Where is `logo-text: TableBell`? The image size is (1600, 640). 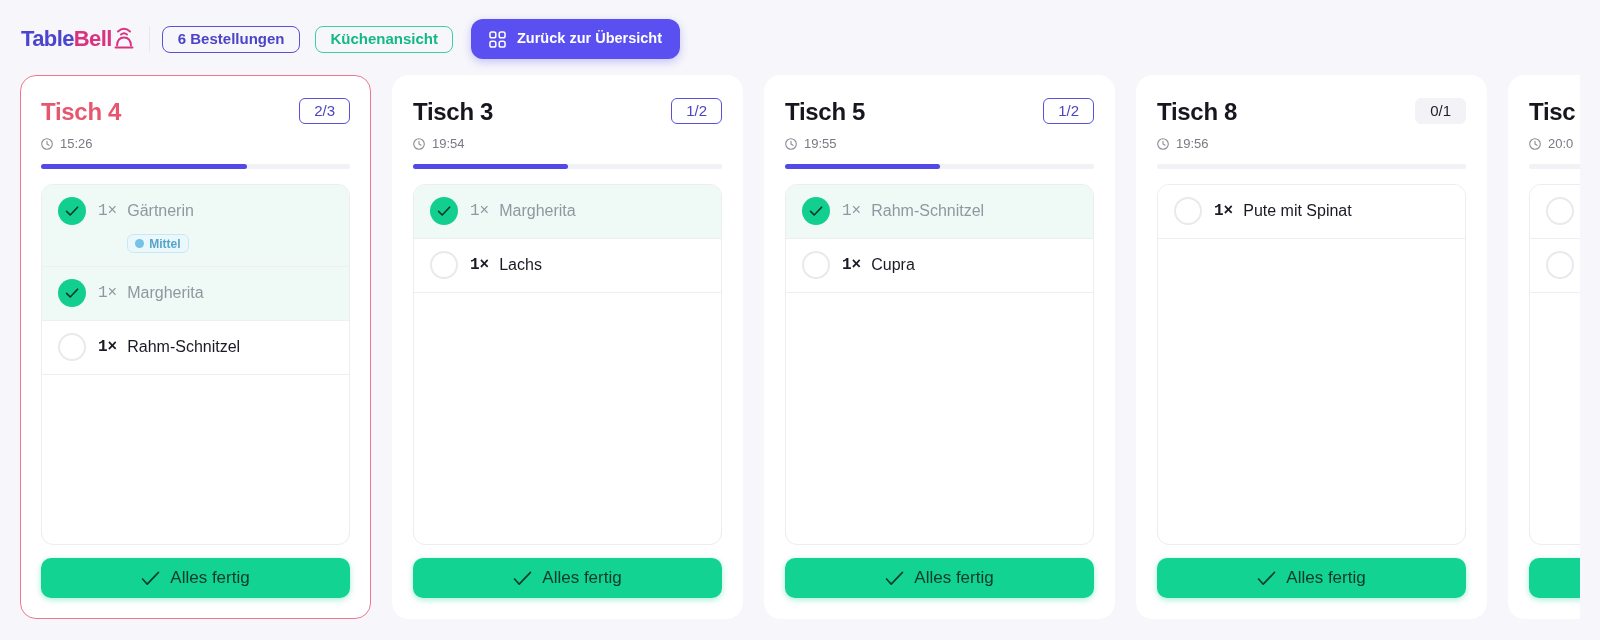
logo-text: TableBell is located at coordinates (66, 39).